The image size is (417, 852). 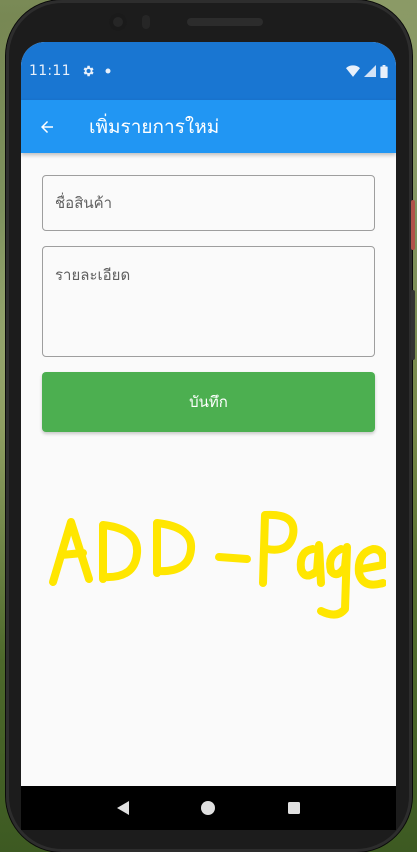 I want to click on back-triangle-icon, so click(x=123, y=808).